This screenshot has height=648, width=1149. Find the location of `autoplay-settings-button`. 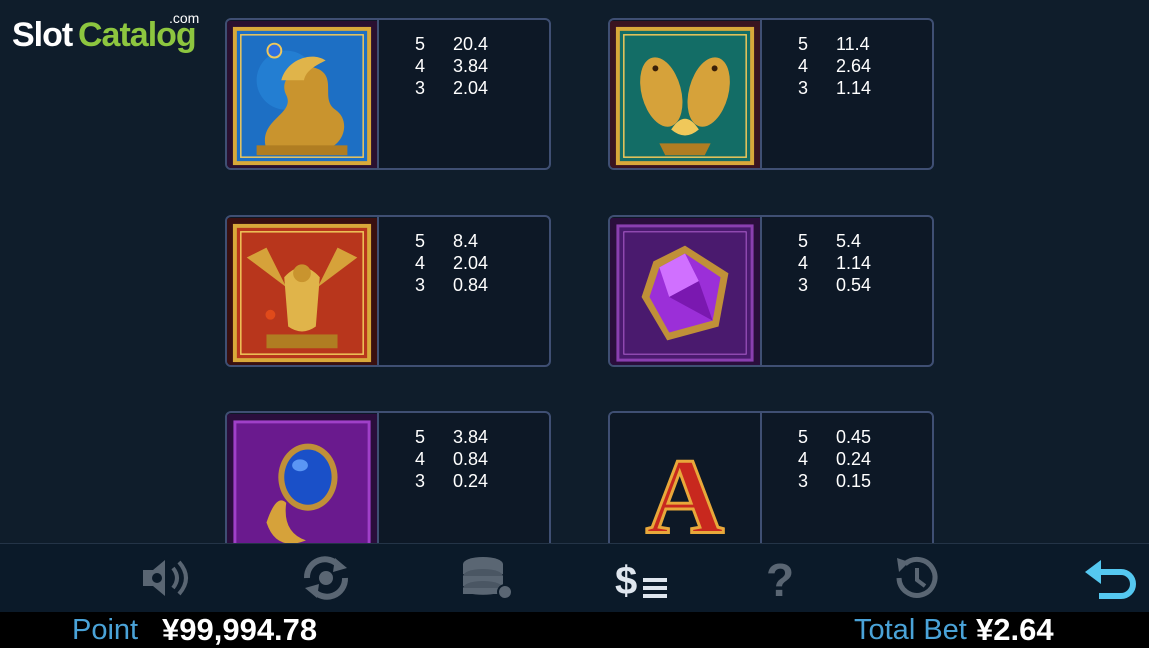

autoplay-settings-button is located at coordinates (326, 578).